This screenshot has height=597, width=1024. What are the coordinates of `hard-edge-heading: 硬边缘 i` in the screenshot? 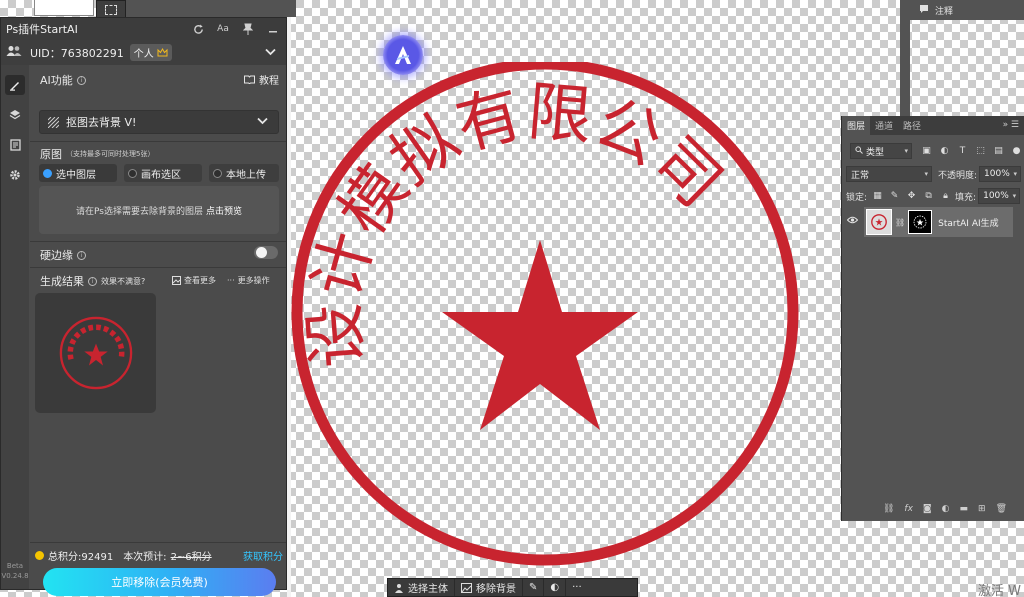 It's located at (63, 255).